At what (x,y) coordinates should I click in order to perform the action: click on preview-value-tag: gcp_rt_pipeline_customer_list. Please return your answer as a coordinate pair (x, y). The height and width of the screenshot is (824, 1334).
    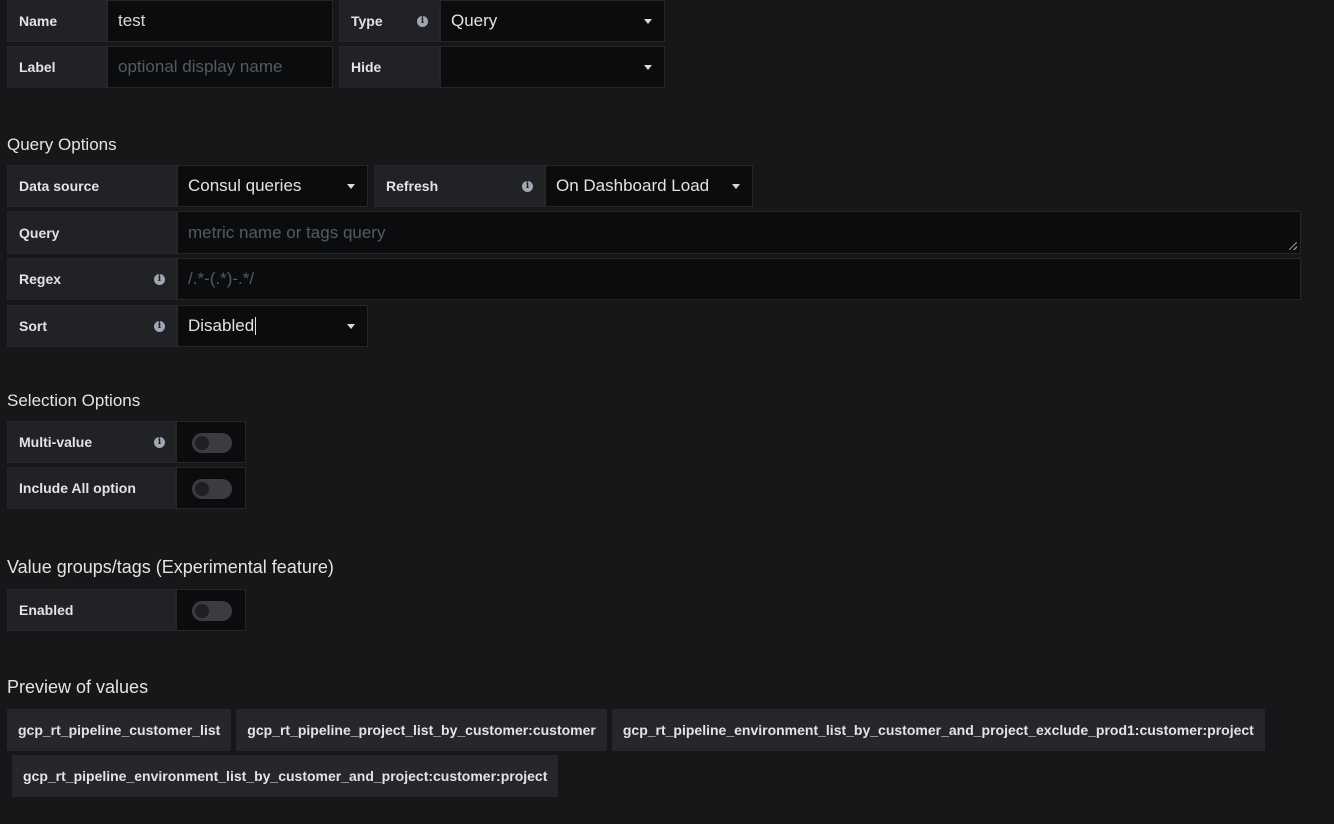
    Looking at the image, I should click on (119, 730).